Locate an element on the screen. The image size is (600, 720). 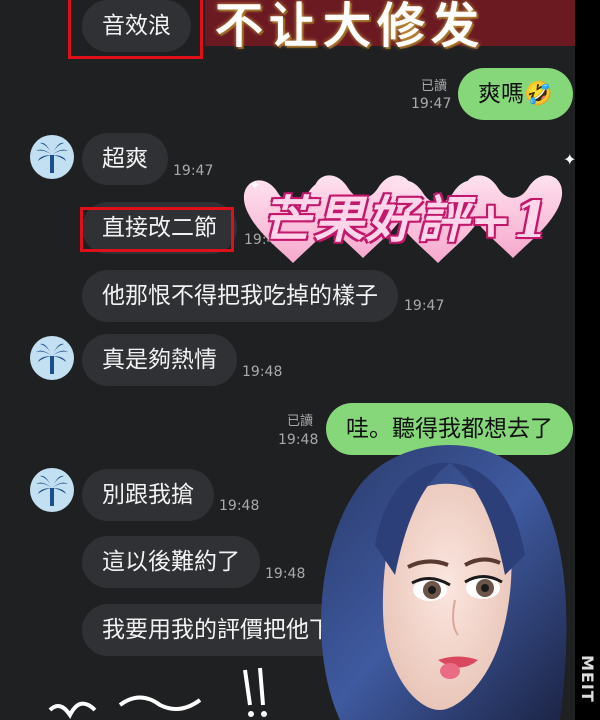
watermark-text: MEIT is located at coordinates (587, 679).